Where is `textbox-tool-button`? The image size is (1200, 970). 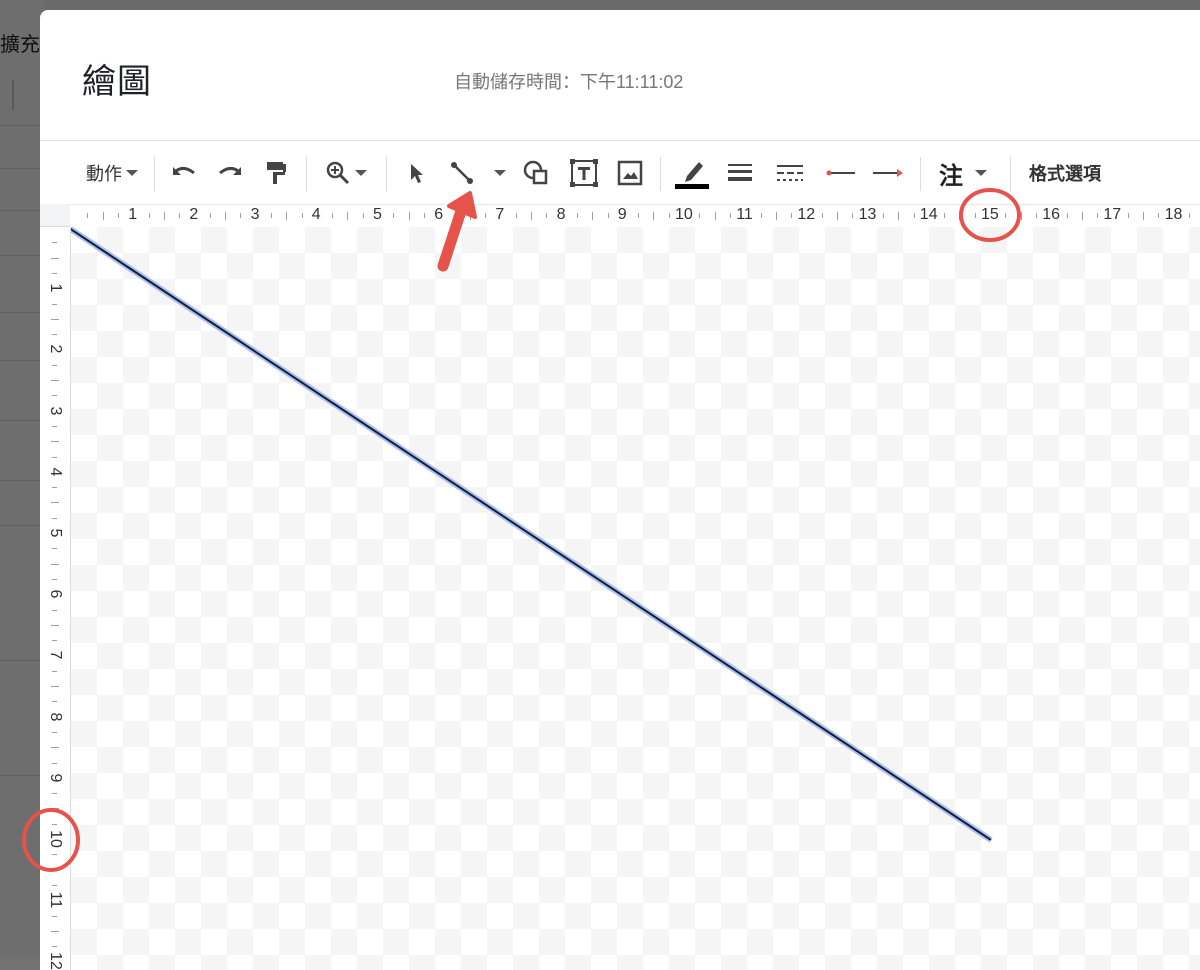 textbox-tool-button is located at coordinates (584, 173).